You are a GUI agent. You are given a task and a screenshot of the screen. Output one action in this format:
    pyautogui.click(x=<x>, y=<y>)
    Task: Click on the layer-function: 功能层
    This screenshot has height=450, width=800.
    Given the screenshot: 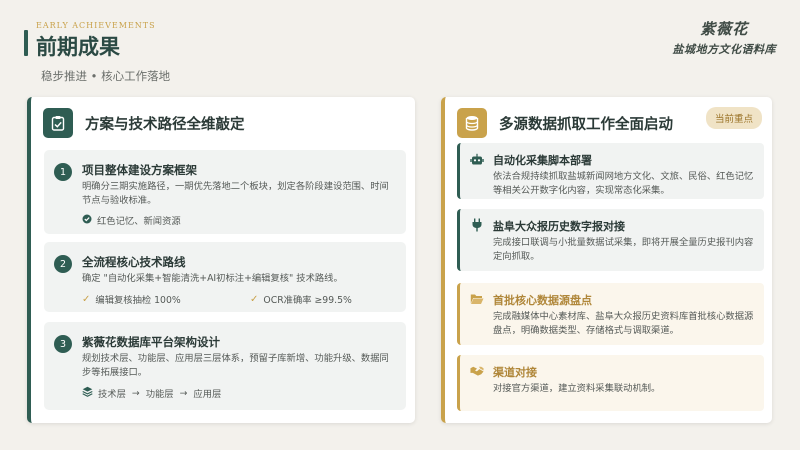 What is the action you would take?
    pyautogui.click(x=159, y=394)
    